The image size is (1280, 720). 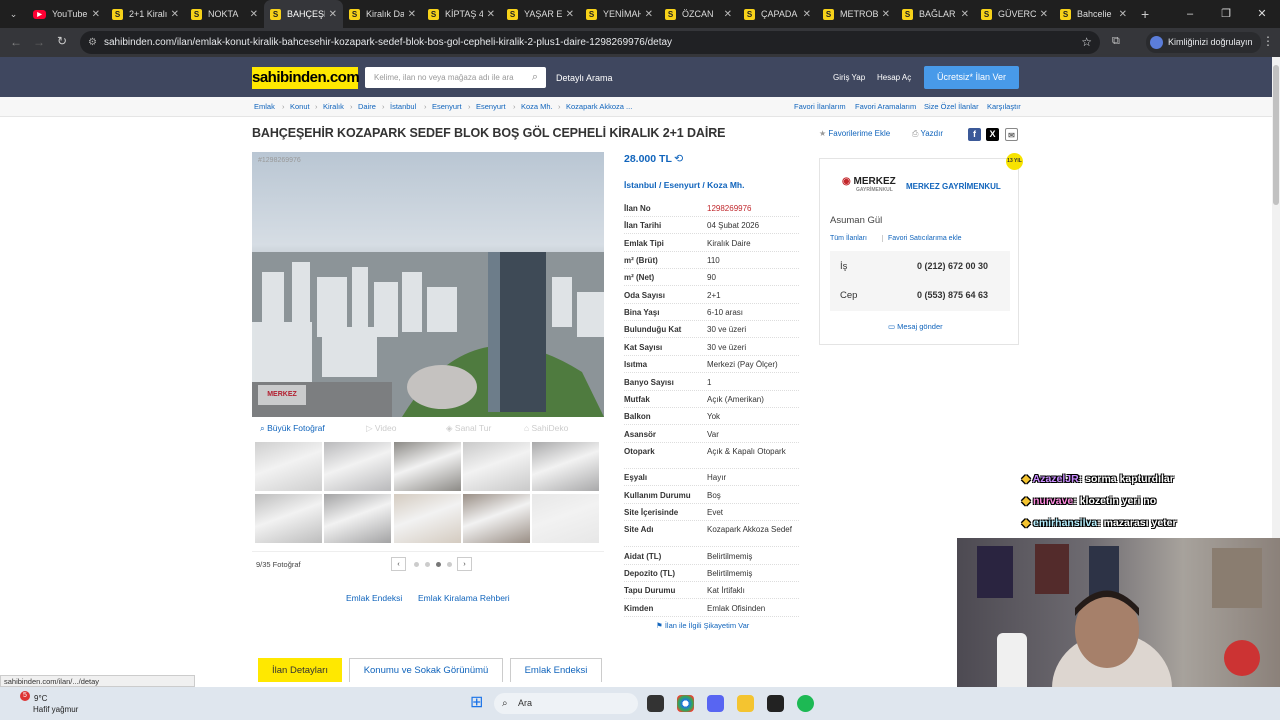 What do you see at coordinates (264, 106) in the screenshot?
I see `breadcrumb-item: Emlak` at bounding box center [264, 106].